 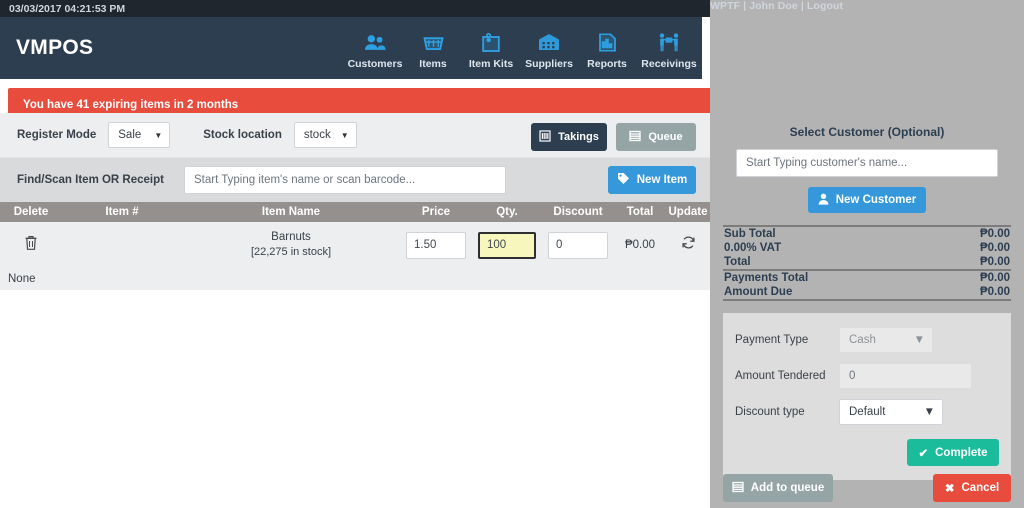 I want to click on cell-delete, so click(x=31, y=245).